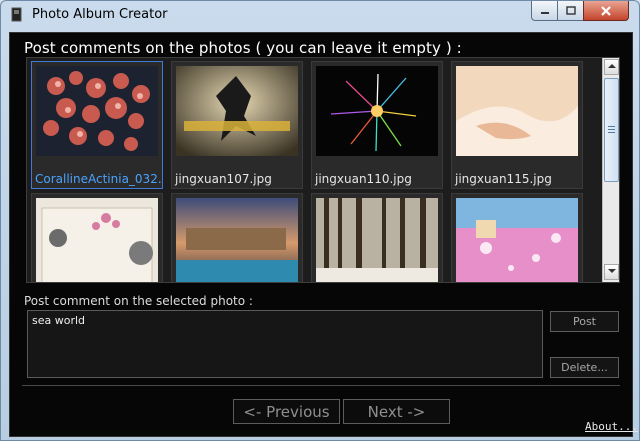 This screenshot has width=640, height=441. What do you see at coordinates (321, 385) in the screenshot?
I see `divider` at bounding box center [321, 385].